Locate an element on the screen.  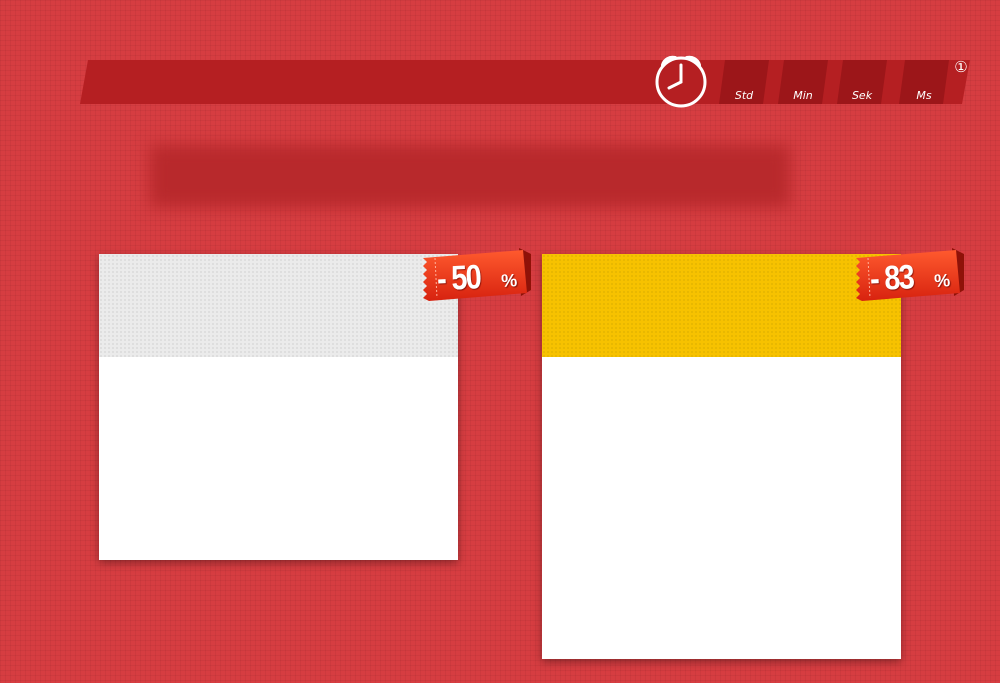
discount-label: - 50 % is located at coordinates (483, 277).